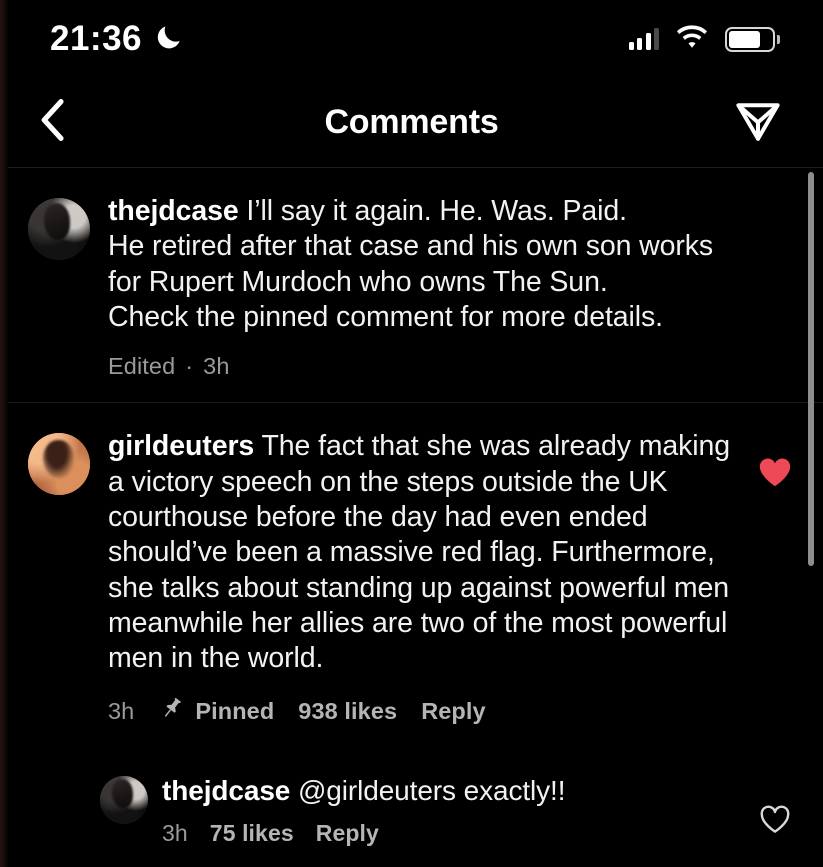 The width and height of the screenshot is (823, 867). What do you see at coordinates (171, 711) in the screenshot?
I see `pushpin-icon` at bounding box center [171, 711].